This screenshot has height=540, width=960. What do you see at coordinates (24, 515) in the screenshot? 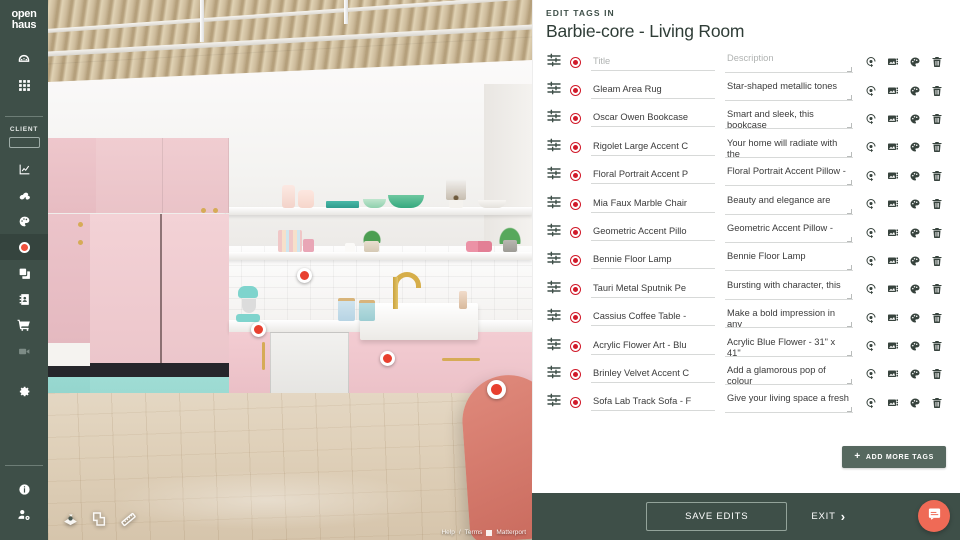
I see `sidebar-item-account` at bounding box center [24, 515].